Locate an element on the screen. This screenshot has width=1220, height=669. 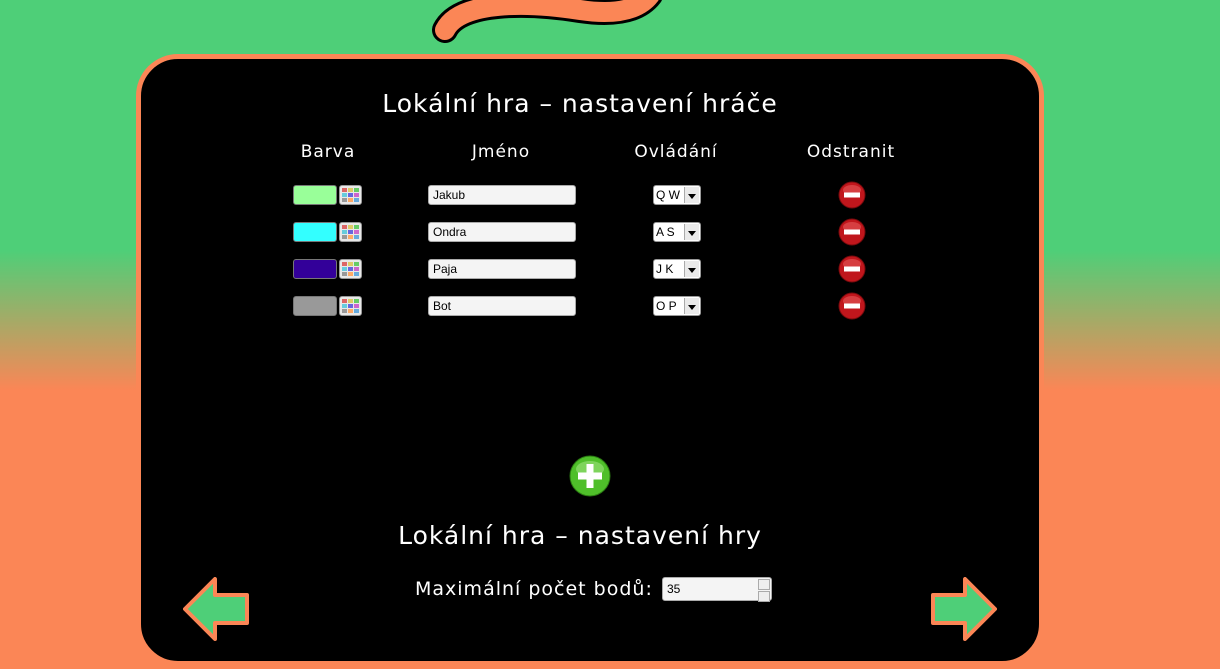
number-stepper is located at coordinates (764, 590).